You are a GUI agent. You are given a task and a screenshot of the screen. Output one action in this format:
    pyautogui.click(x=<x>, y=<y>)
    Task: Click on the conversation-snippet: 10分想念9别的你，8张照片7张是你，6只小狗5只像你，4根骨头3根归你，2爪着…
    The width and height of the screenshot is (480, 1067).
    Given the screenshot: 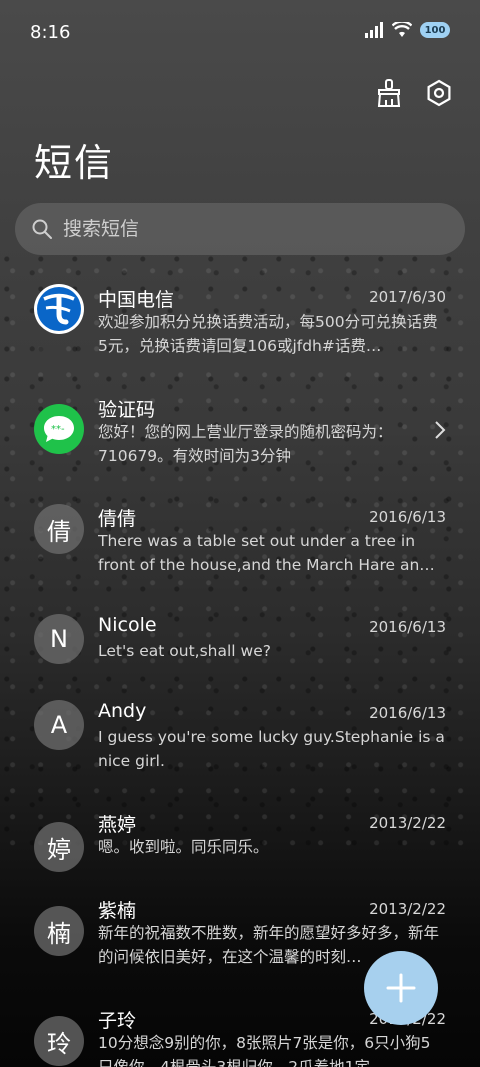 What is the action you would take?
    pyautogui.click(x=264, y=1050)
    